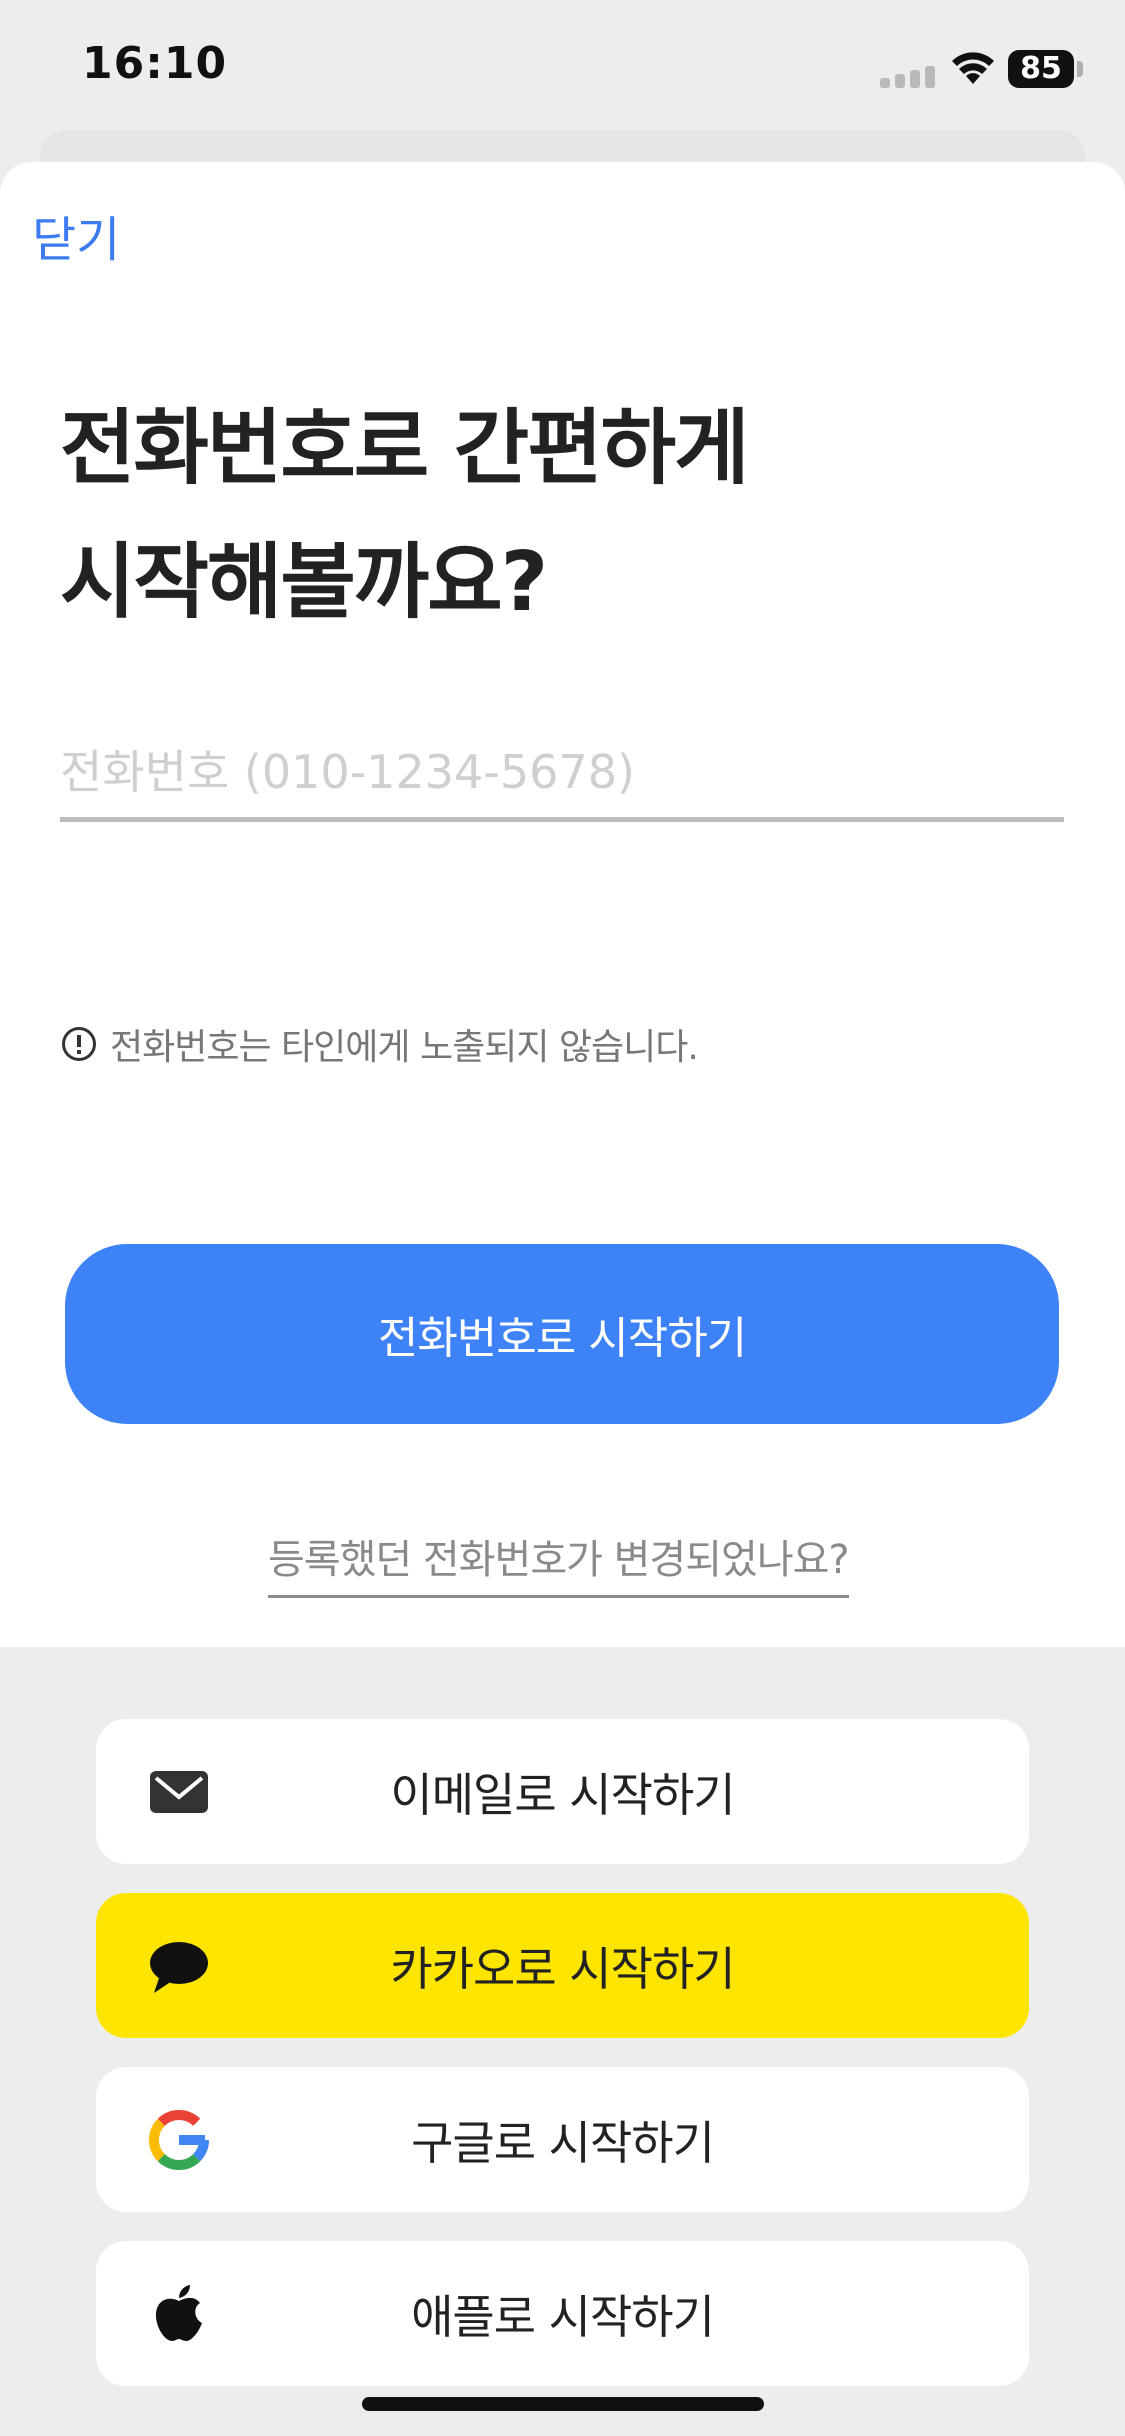 This screenshot has height=2436, width=1125. What do you see at coordinates (908, 75) in the screenshot?
I see `signal-icon` at bounding box center [908, 75].